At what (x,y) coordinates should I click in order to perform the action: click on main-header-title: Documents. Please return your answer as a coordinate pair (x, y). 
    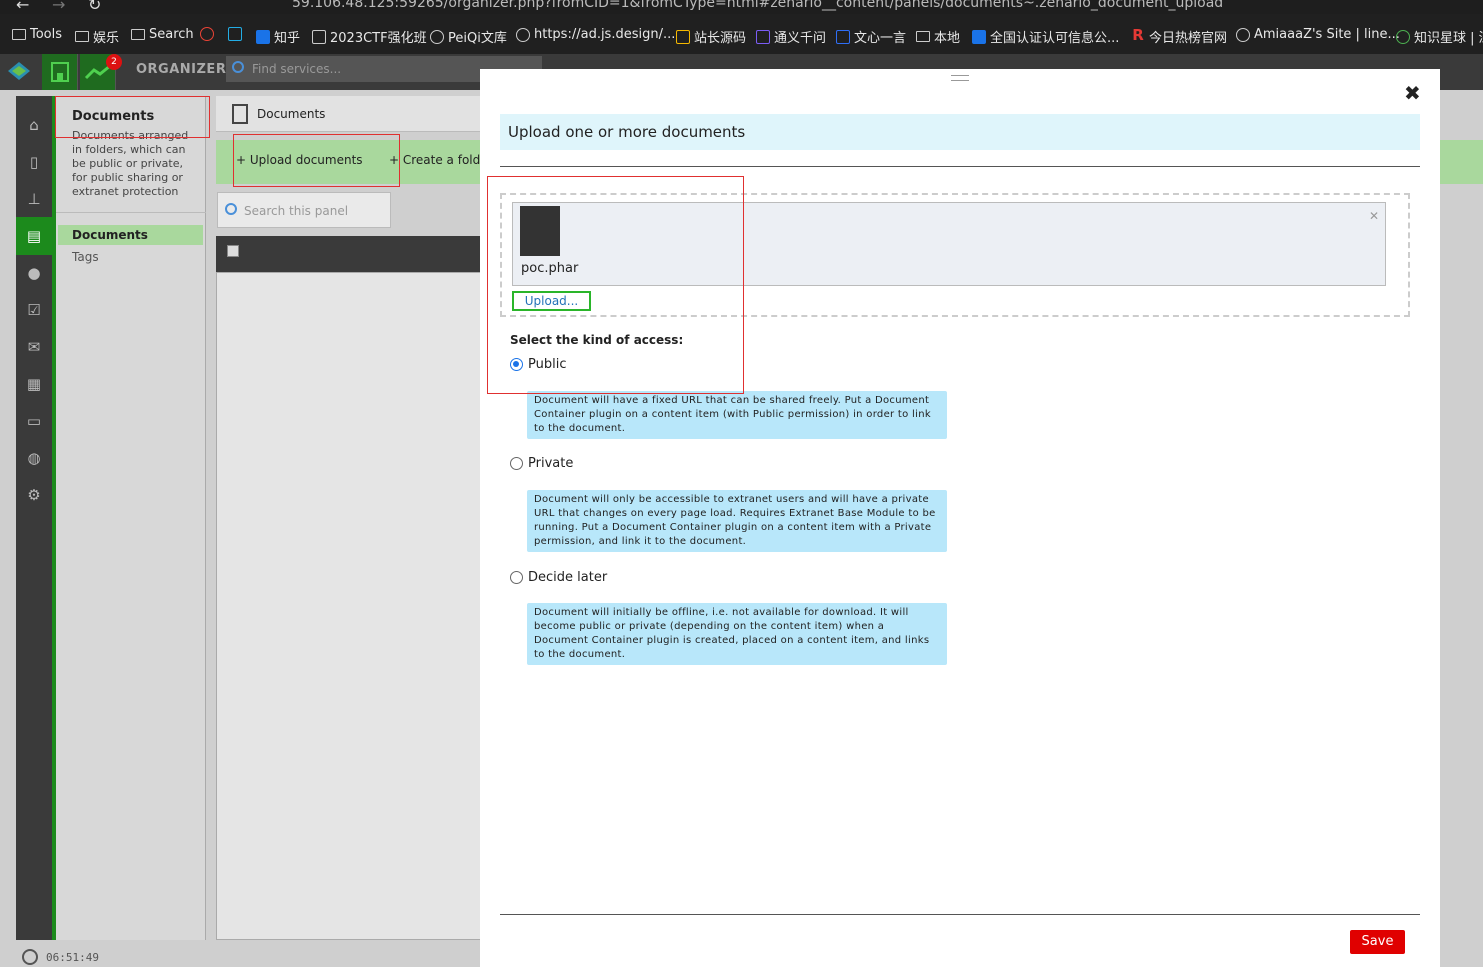
    Looking at the image, I should click on (291, 114).